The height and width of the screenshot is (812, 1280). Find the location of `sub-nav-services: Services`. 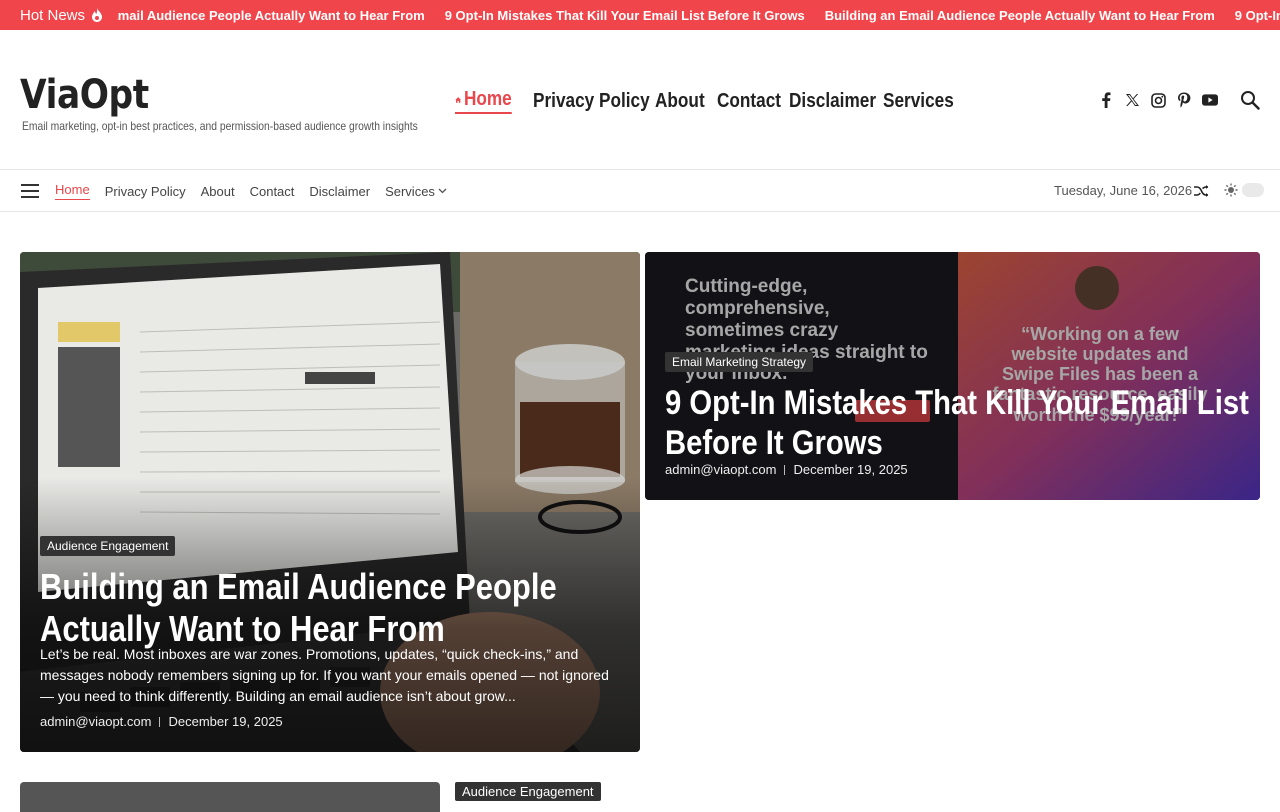

sub-nav-services: Services is located at coordinates (416, 191).